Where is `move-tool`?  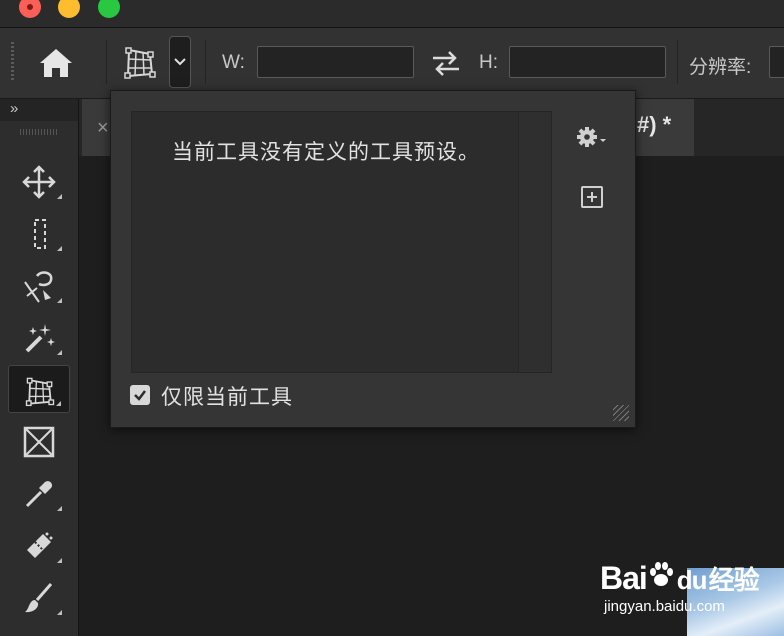
move-tool is located at coordinates (39, 181).